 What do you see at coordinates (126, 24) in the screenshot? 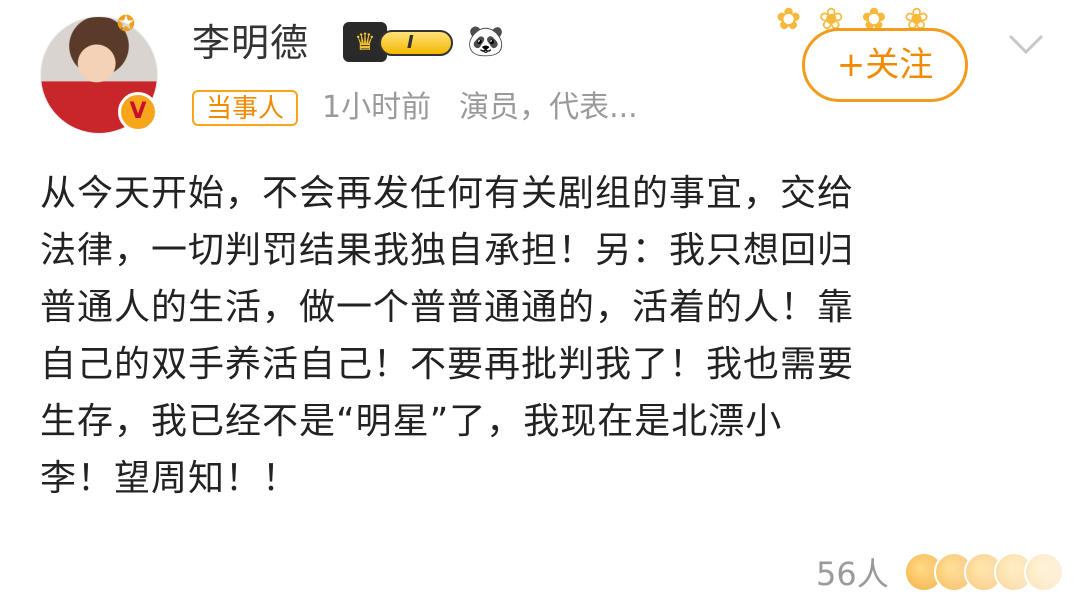
I see `camera-badge-icon: ✪` at bounding box center [126, 24].